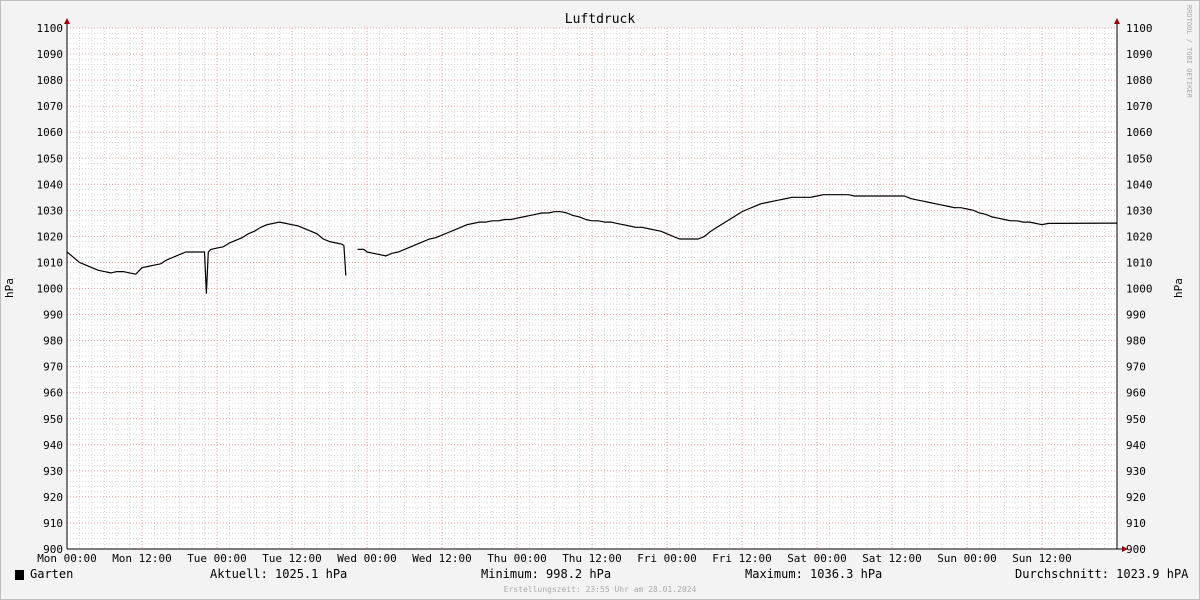 Image resolution: width=1200 pixels, height=600 pixels. I want to click on y-axis-arrow-right, so click(1117, 21).